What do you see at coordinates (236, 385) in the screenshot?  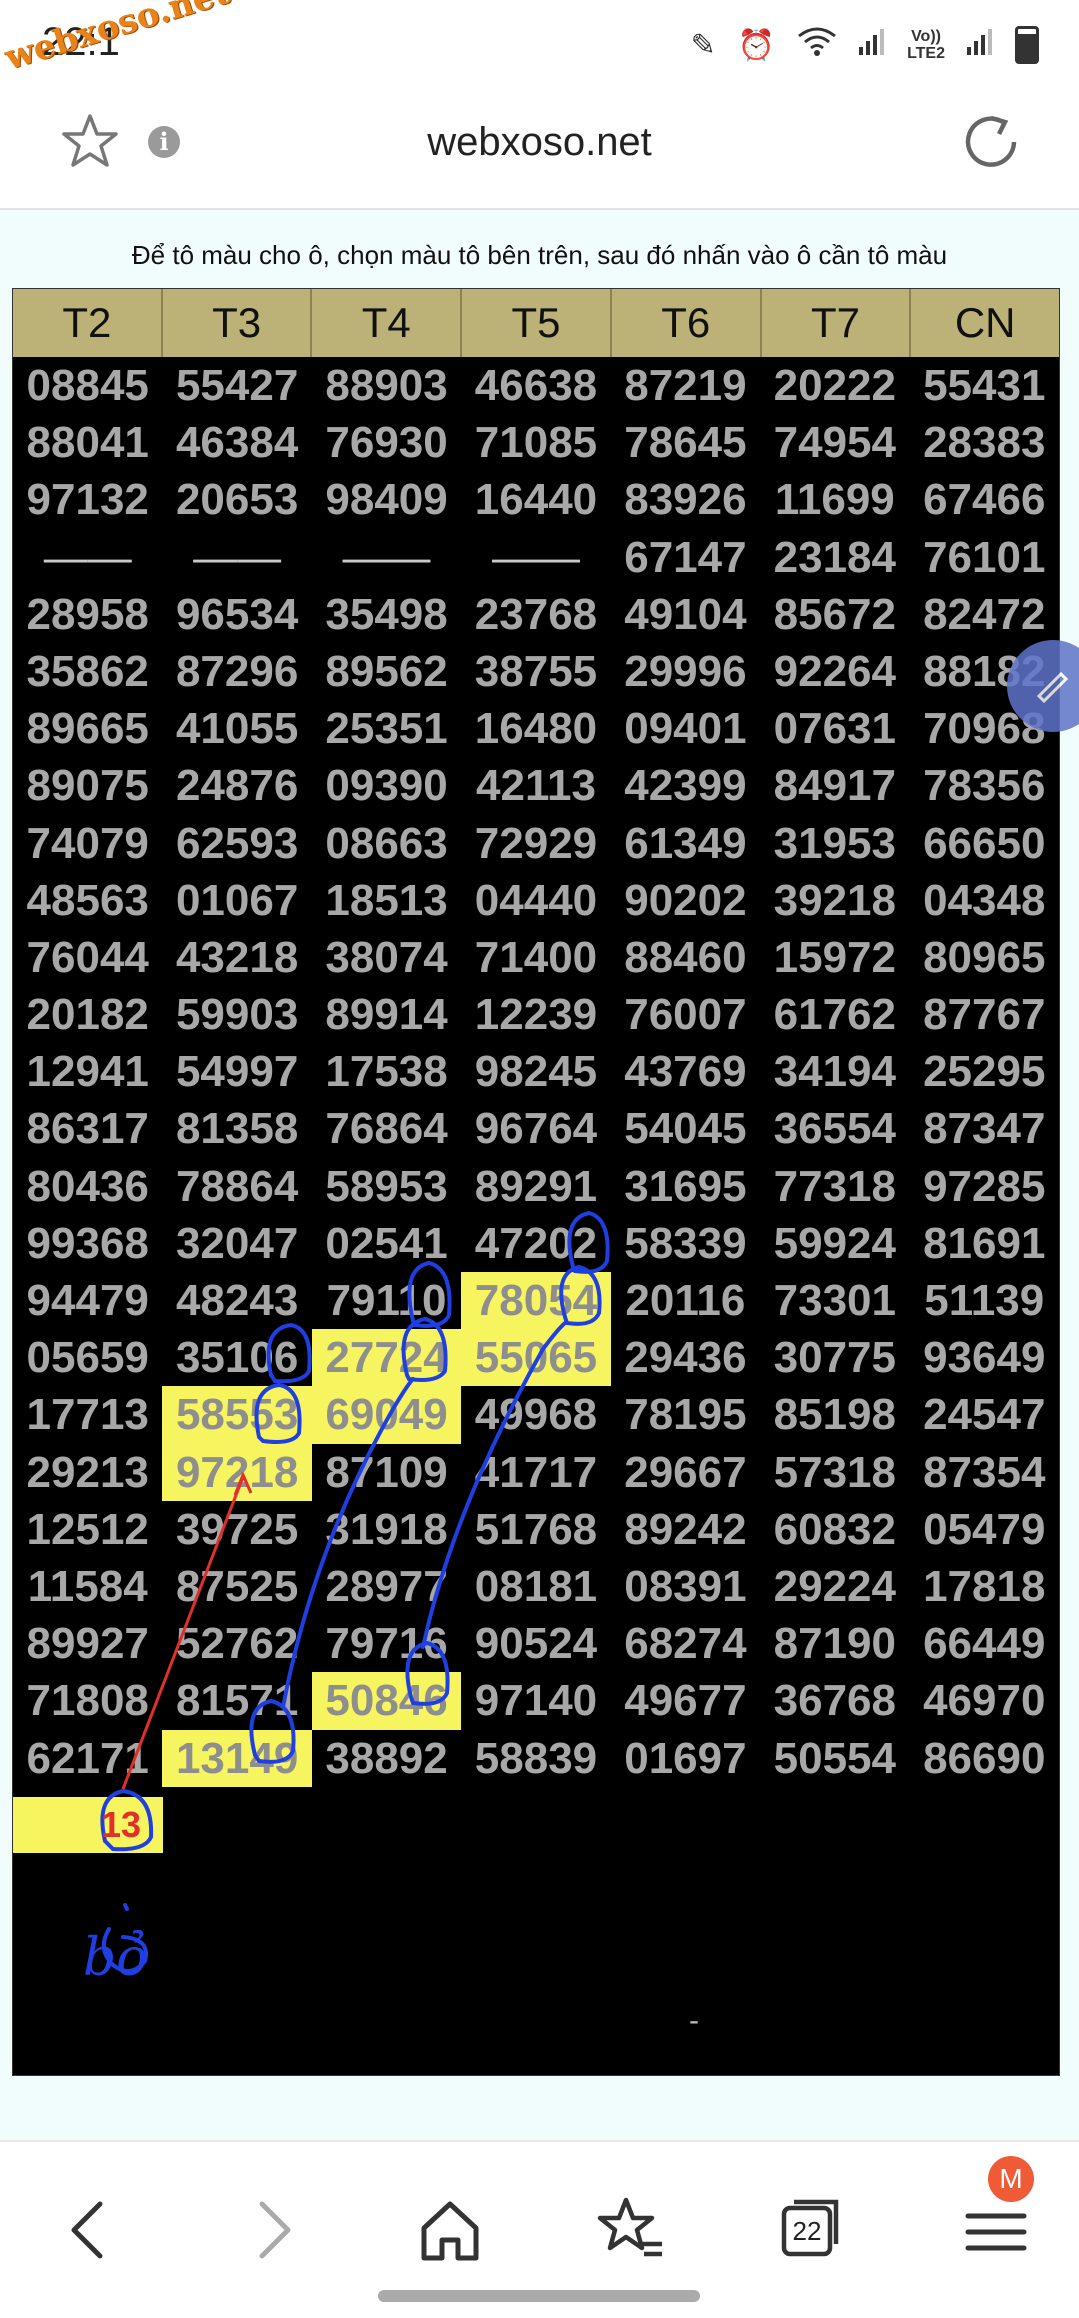 I see `table-cell: 55427` at bounding box center [236, 385].